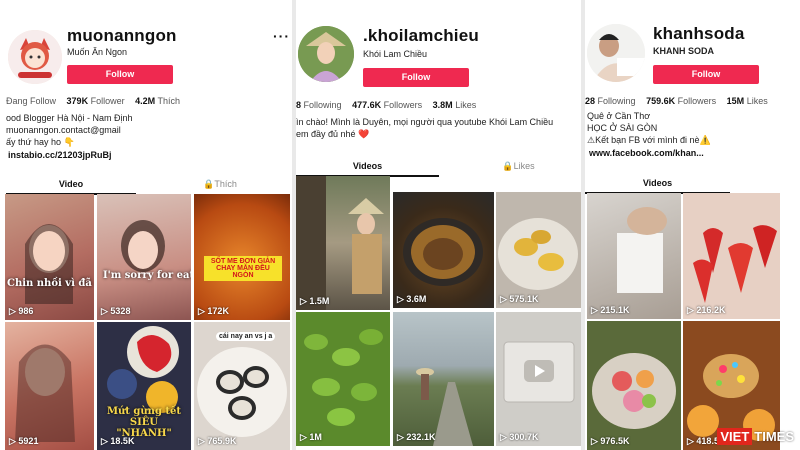 The image size is (800, 450). I want to click on view-count: ▷ 986, so click(21, 311).